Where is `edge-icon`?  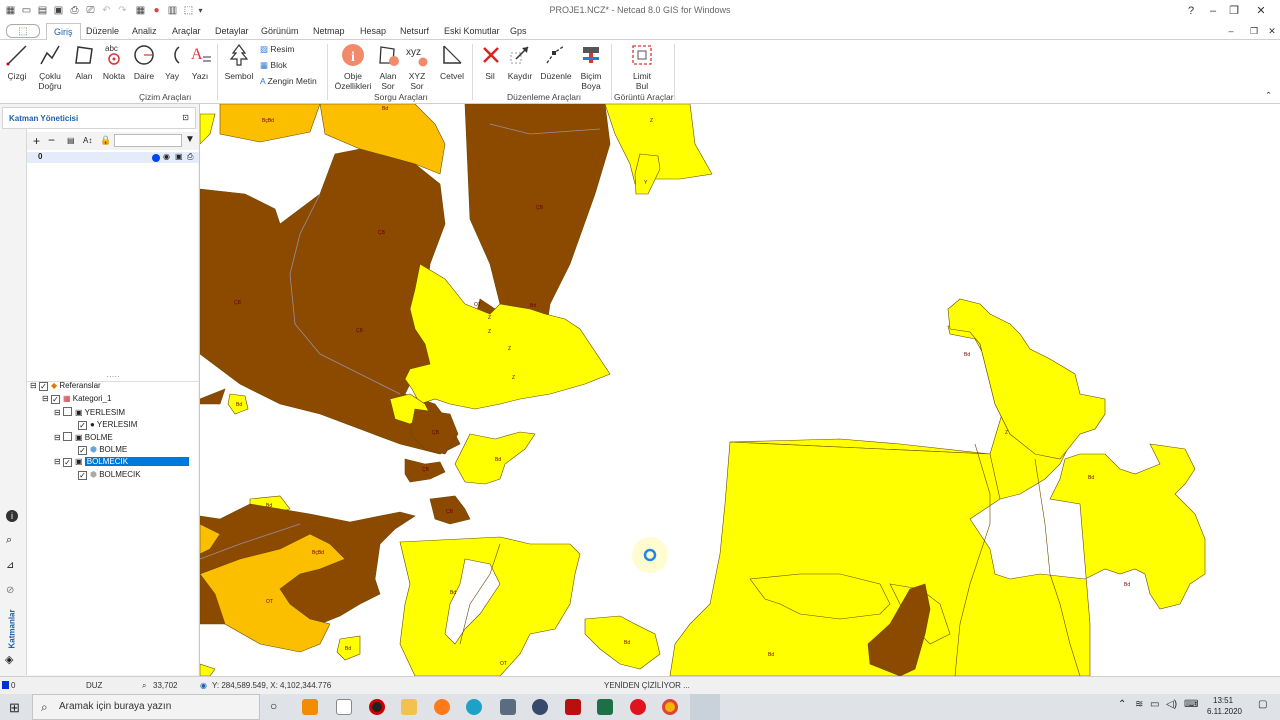
edge-icon is located at coordinates (474, 707).